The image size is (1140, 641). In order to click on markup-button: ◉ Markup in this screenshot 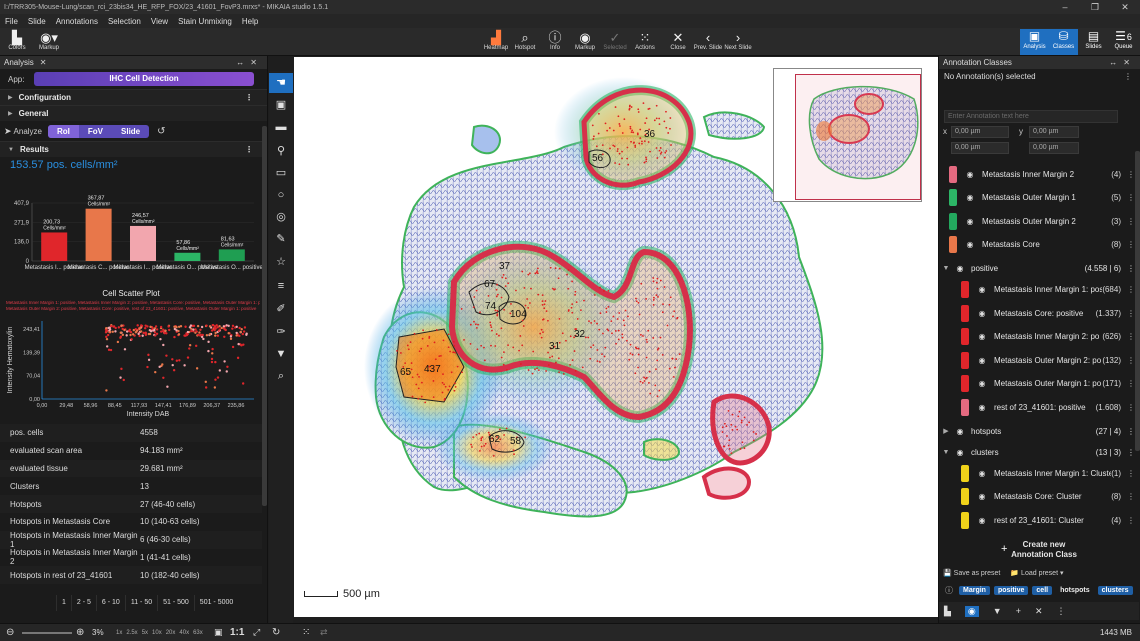, I will do `click(585, 40)`.